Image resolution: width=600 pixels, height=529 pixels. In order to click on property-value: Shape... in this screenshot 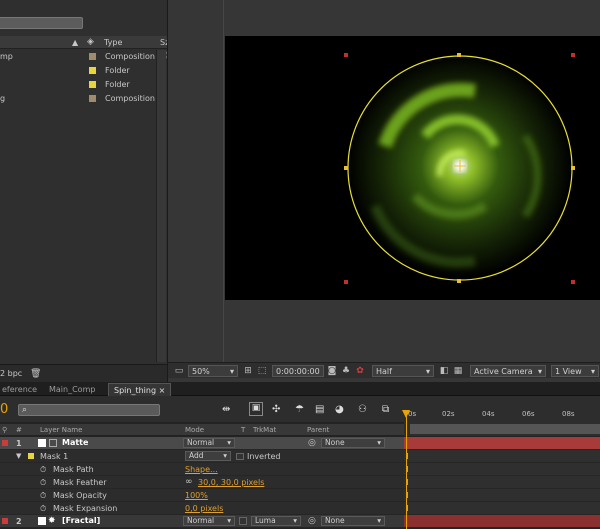, I will do `click(201, 469)`.